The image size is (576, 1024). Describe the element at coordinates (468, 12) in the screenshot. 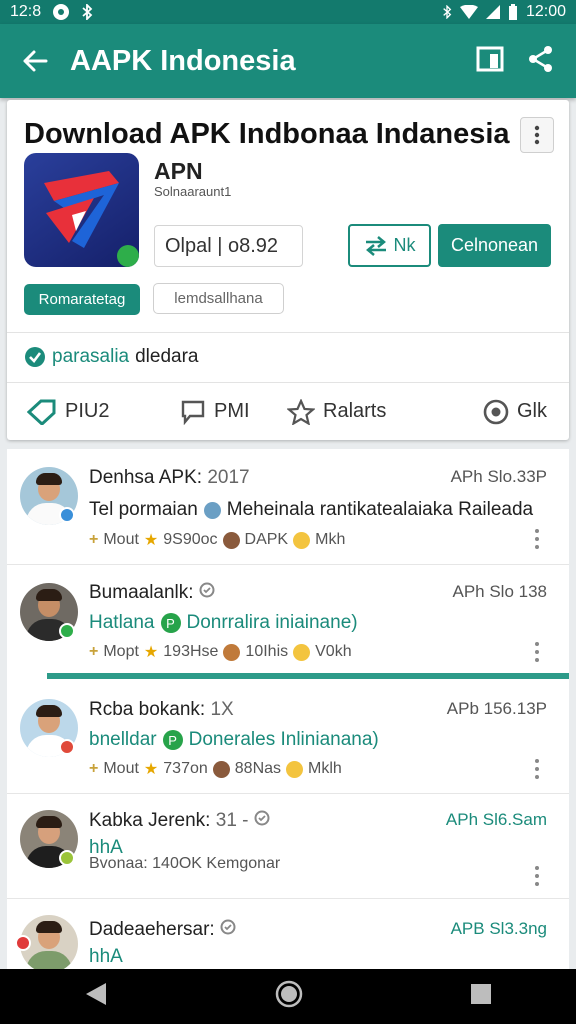

I see `wifi-icon` at that location.